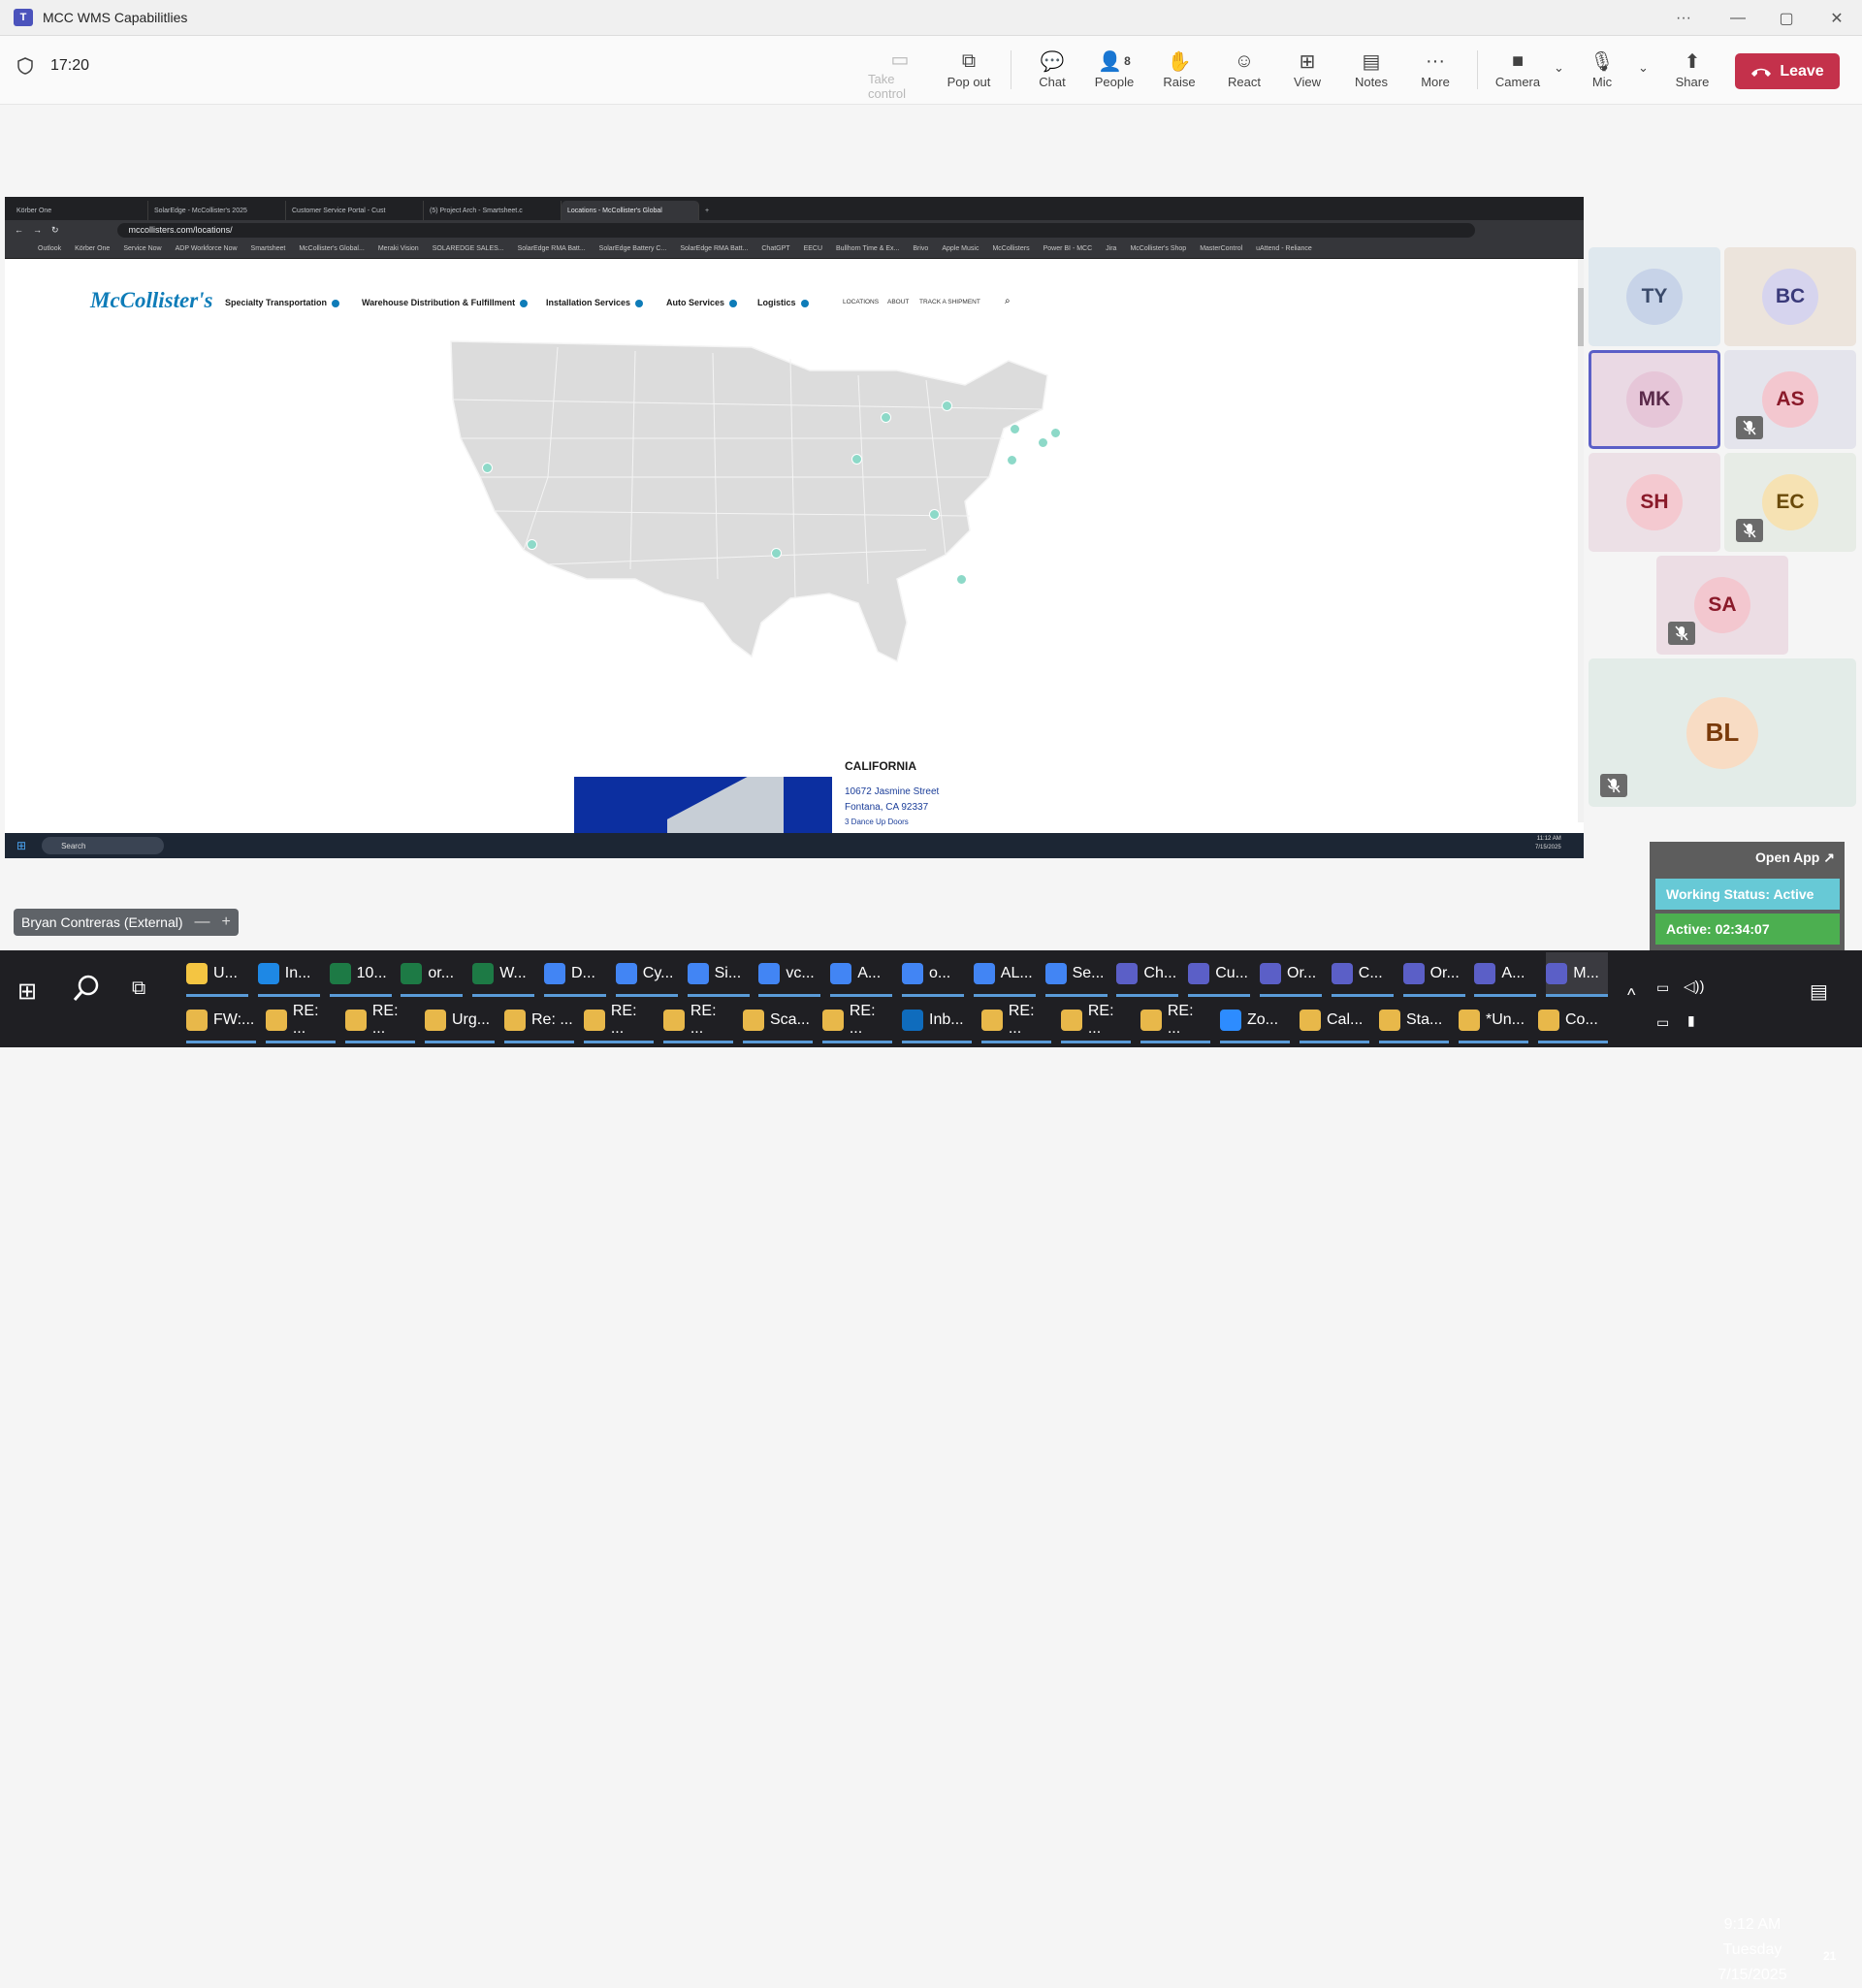 This screenshot has width=1862, height=1988. What do you see at coordinates (202, 922) in the screenshot?
I see `minimize-view-icon: —` at bounding box center [202, 922].